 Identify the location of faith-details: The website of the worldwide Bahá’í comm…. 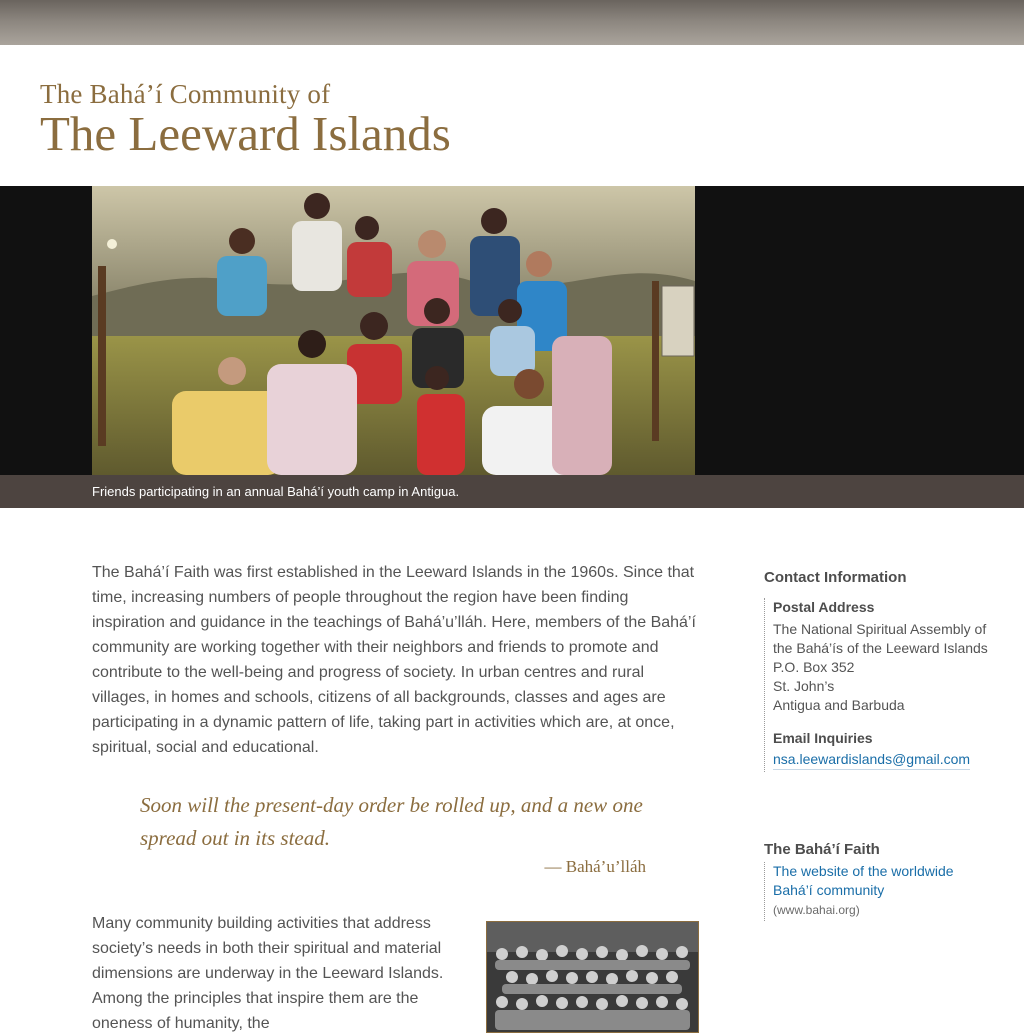
(889, 891).